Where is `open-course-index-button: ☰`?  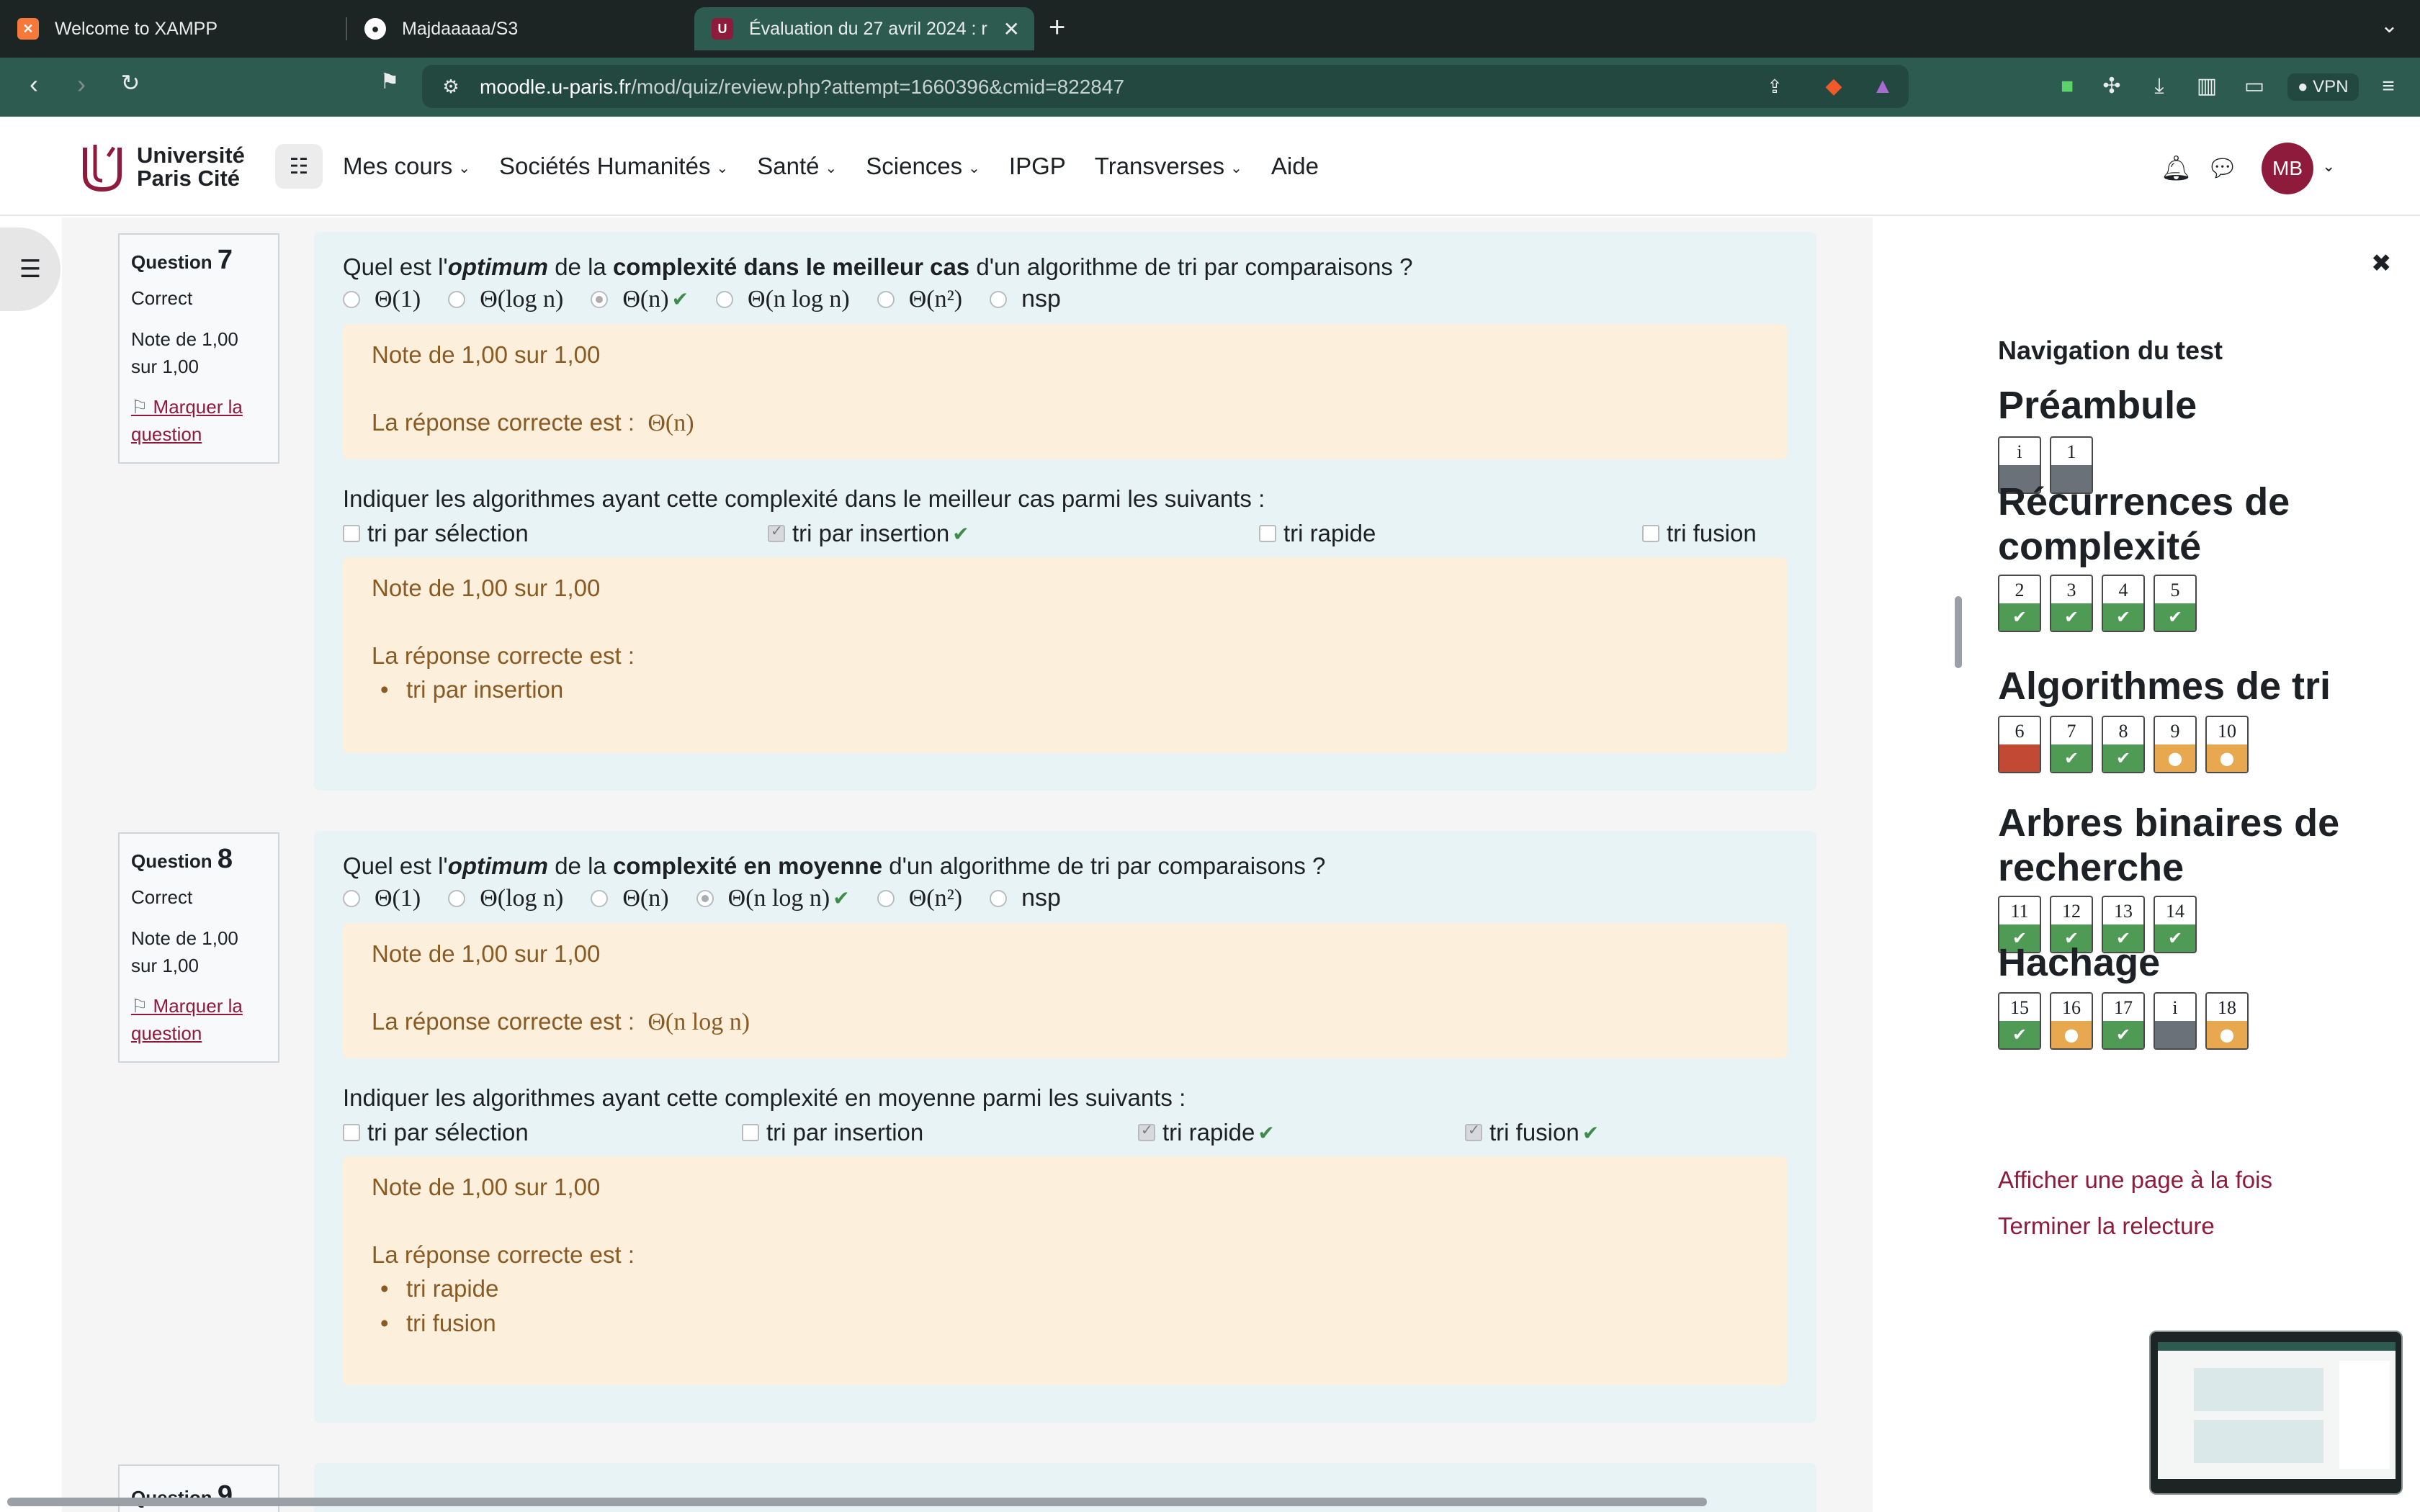
open-course-index-button: ☰ is located at coordinates (30, 269).